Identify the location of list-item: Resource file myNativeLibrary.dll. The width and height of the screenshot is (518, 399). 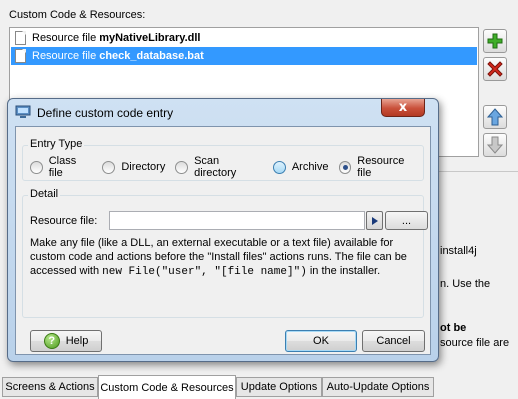
(244, 38).